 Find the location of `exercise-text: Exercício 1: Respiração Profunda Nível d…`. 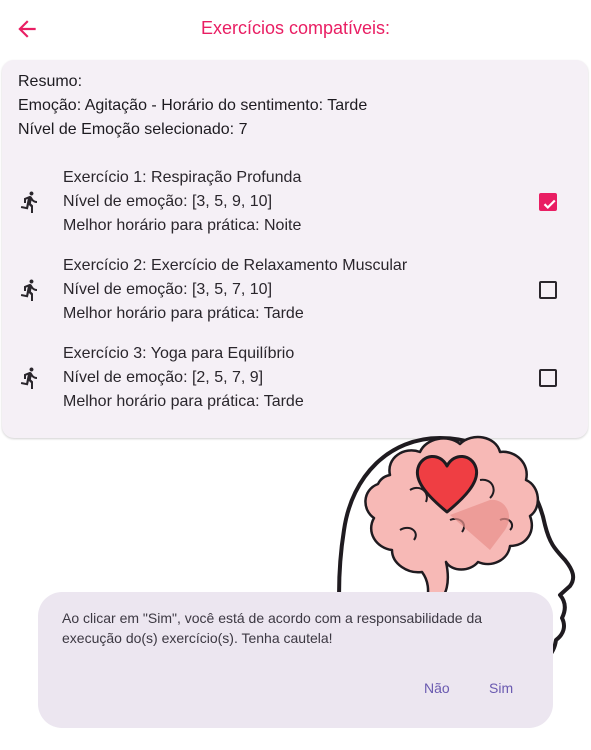

exercise-text: Exercício 1: Respiração Profunda Nível d… is located at coordinates (182, 202).